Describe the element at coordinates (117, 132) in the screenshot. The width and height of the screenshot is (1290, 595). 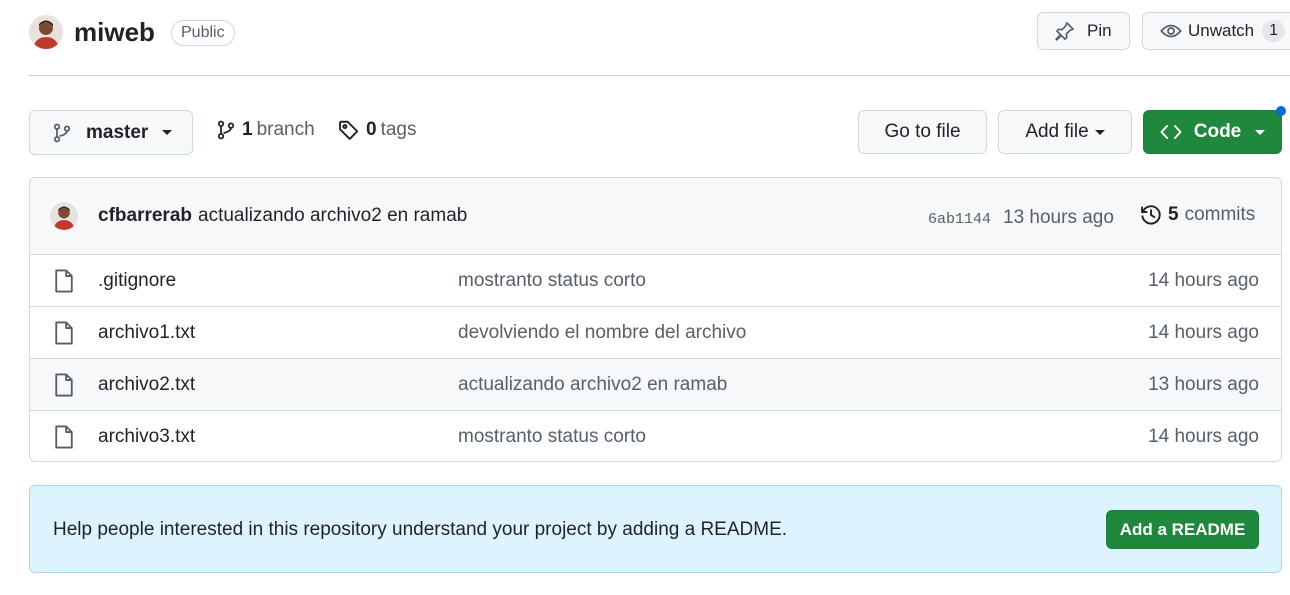
I see `current-branch-label: master` at that location.